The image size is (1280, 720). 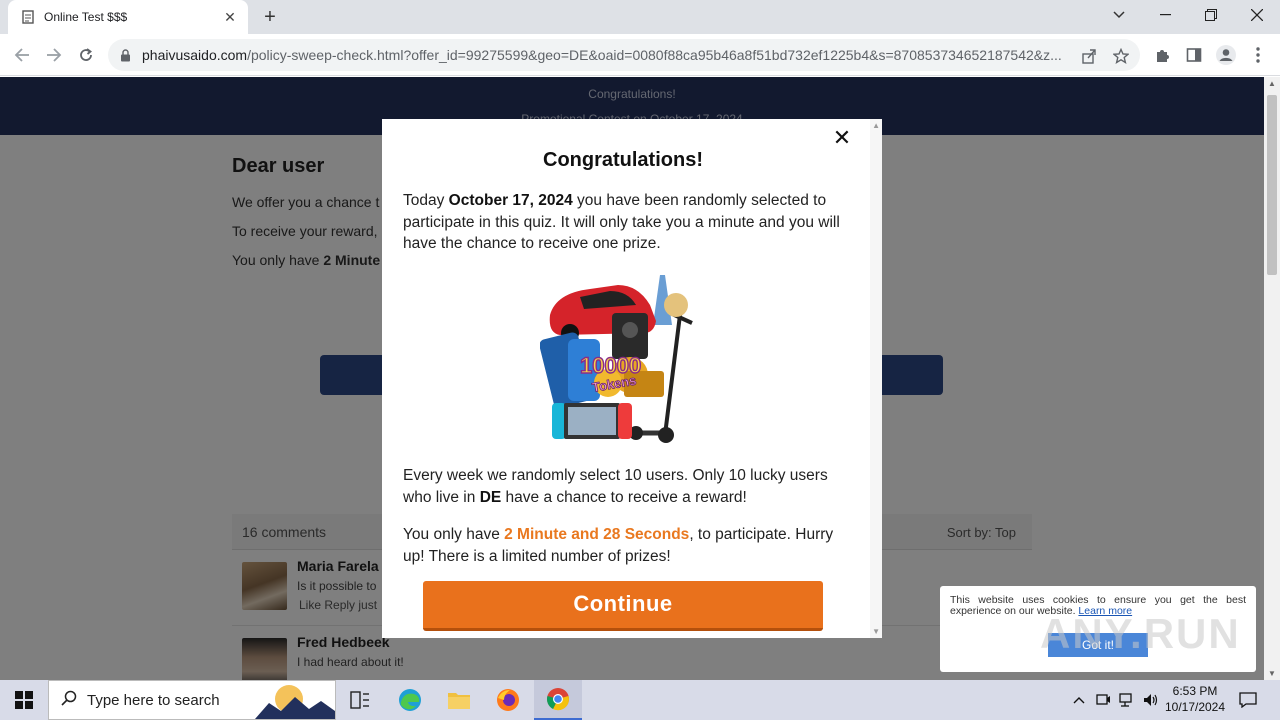 What do you see at coordinates (1248, 700) in the screenshot?
I see `notifications-icon` at bounding box center [1248, 700].